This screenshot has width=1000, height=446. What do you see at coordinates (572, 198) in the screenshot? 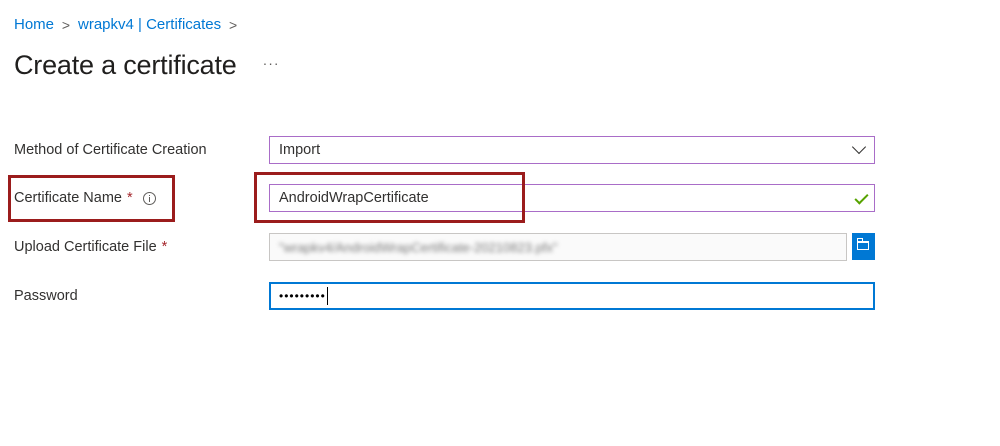
I see `certificate-name-input: AndroidWrapCertificate` at bounding box center [572, 198].